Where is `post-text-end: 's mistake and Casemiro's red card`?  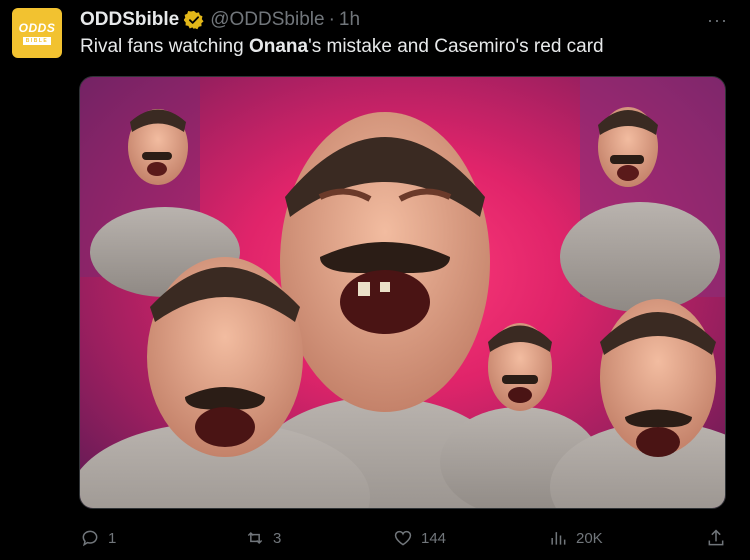
post-text-end: 's mistake and Casemiro's red card is located at coordinates (456, 46).